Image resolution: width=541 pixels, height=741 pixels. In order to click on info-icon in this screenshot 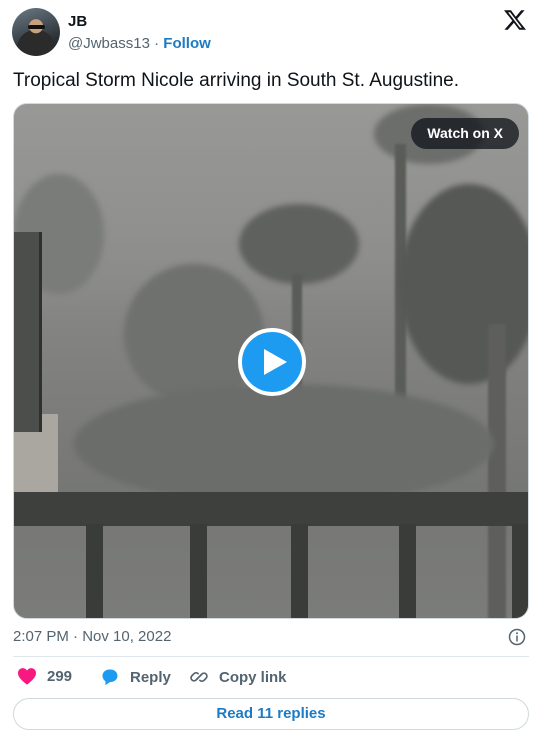, I will do `click(517, 637)`.